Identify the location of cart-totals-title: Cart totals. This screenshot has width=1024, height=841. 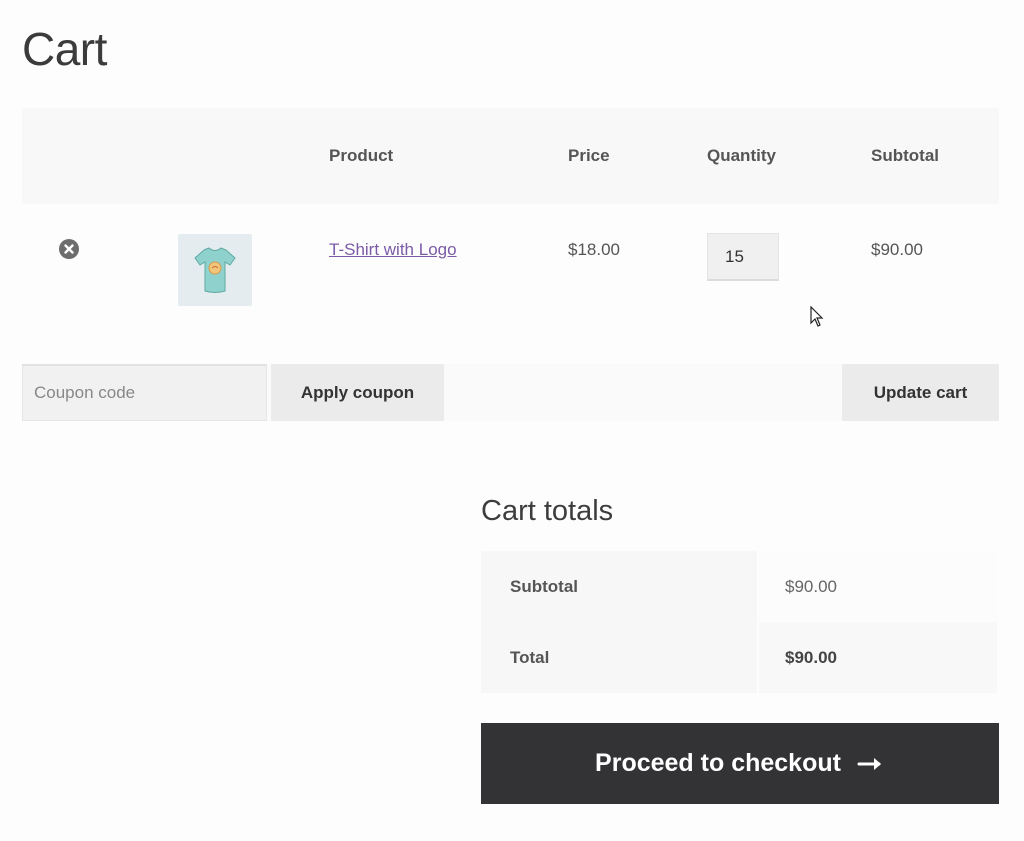
(547, 511).